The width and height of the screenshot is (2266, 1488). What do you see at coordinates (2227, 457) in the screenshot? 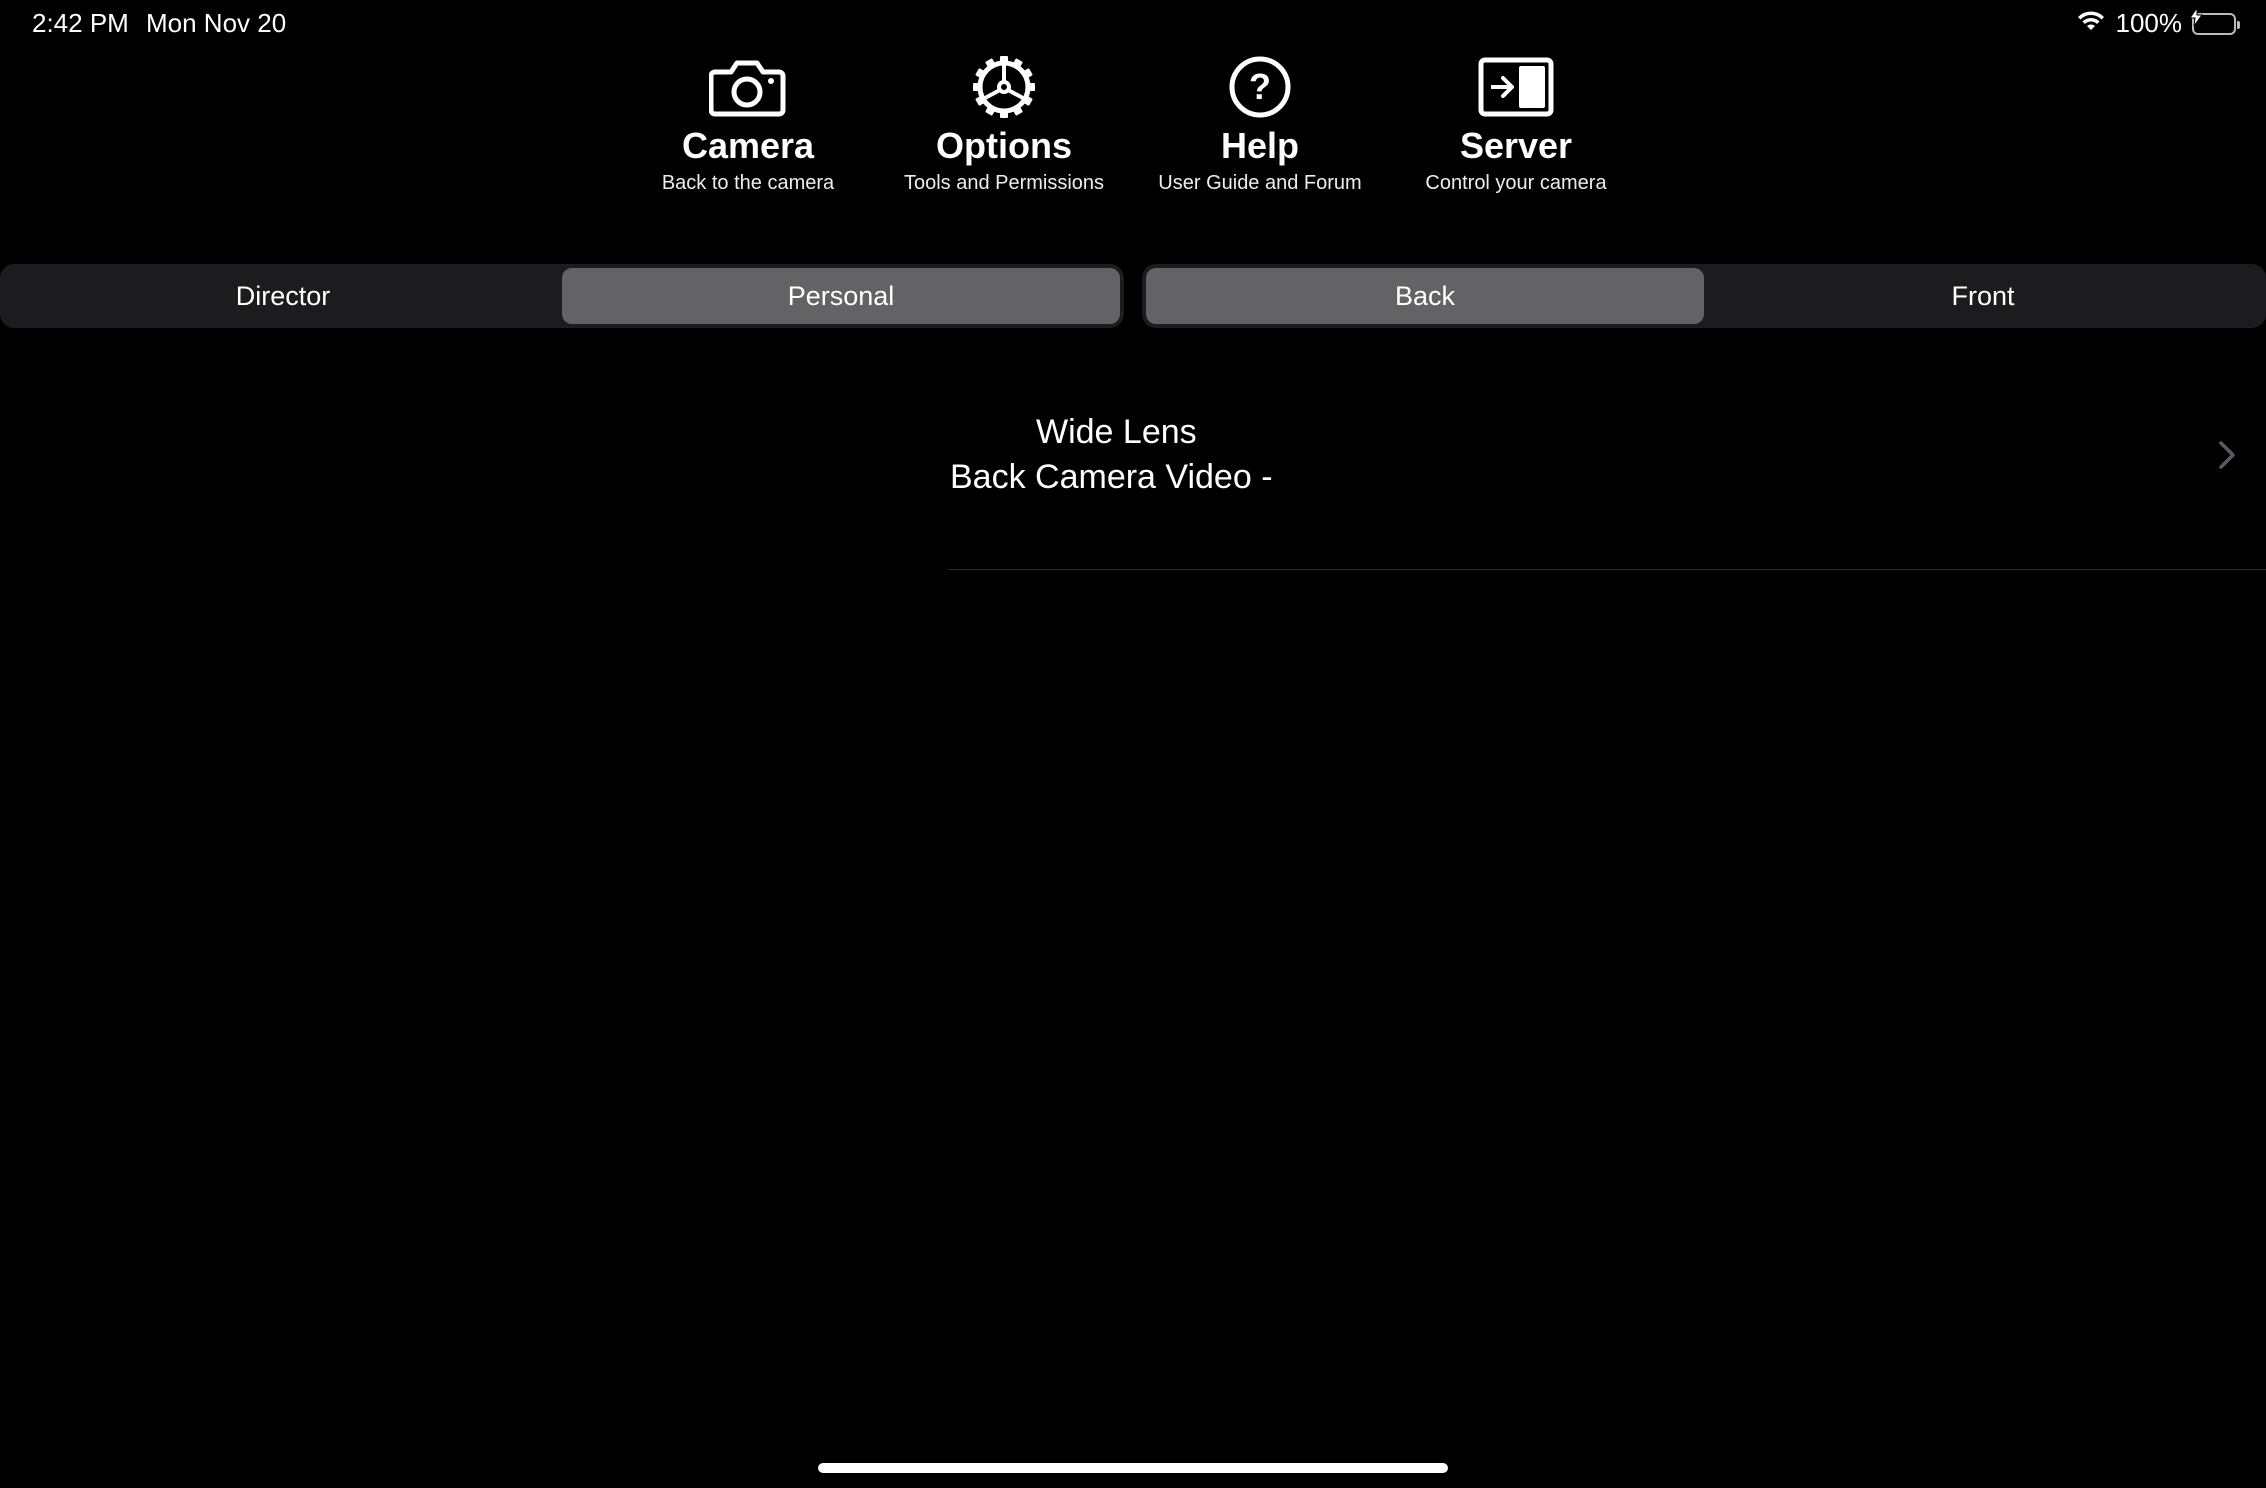
I see `chevron-right-icon` at bounding box center [2227, 457].